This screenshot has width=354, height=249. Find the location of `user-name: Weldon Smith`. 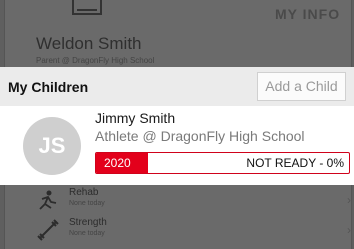

user-name: Weldon Smith is located at coordinates (89, 43).